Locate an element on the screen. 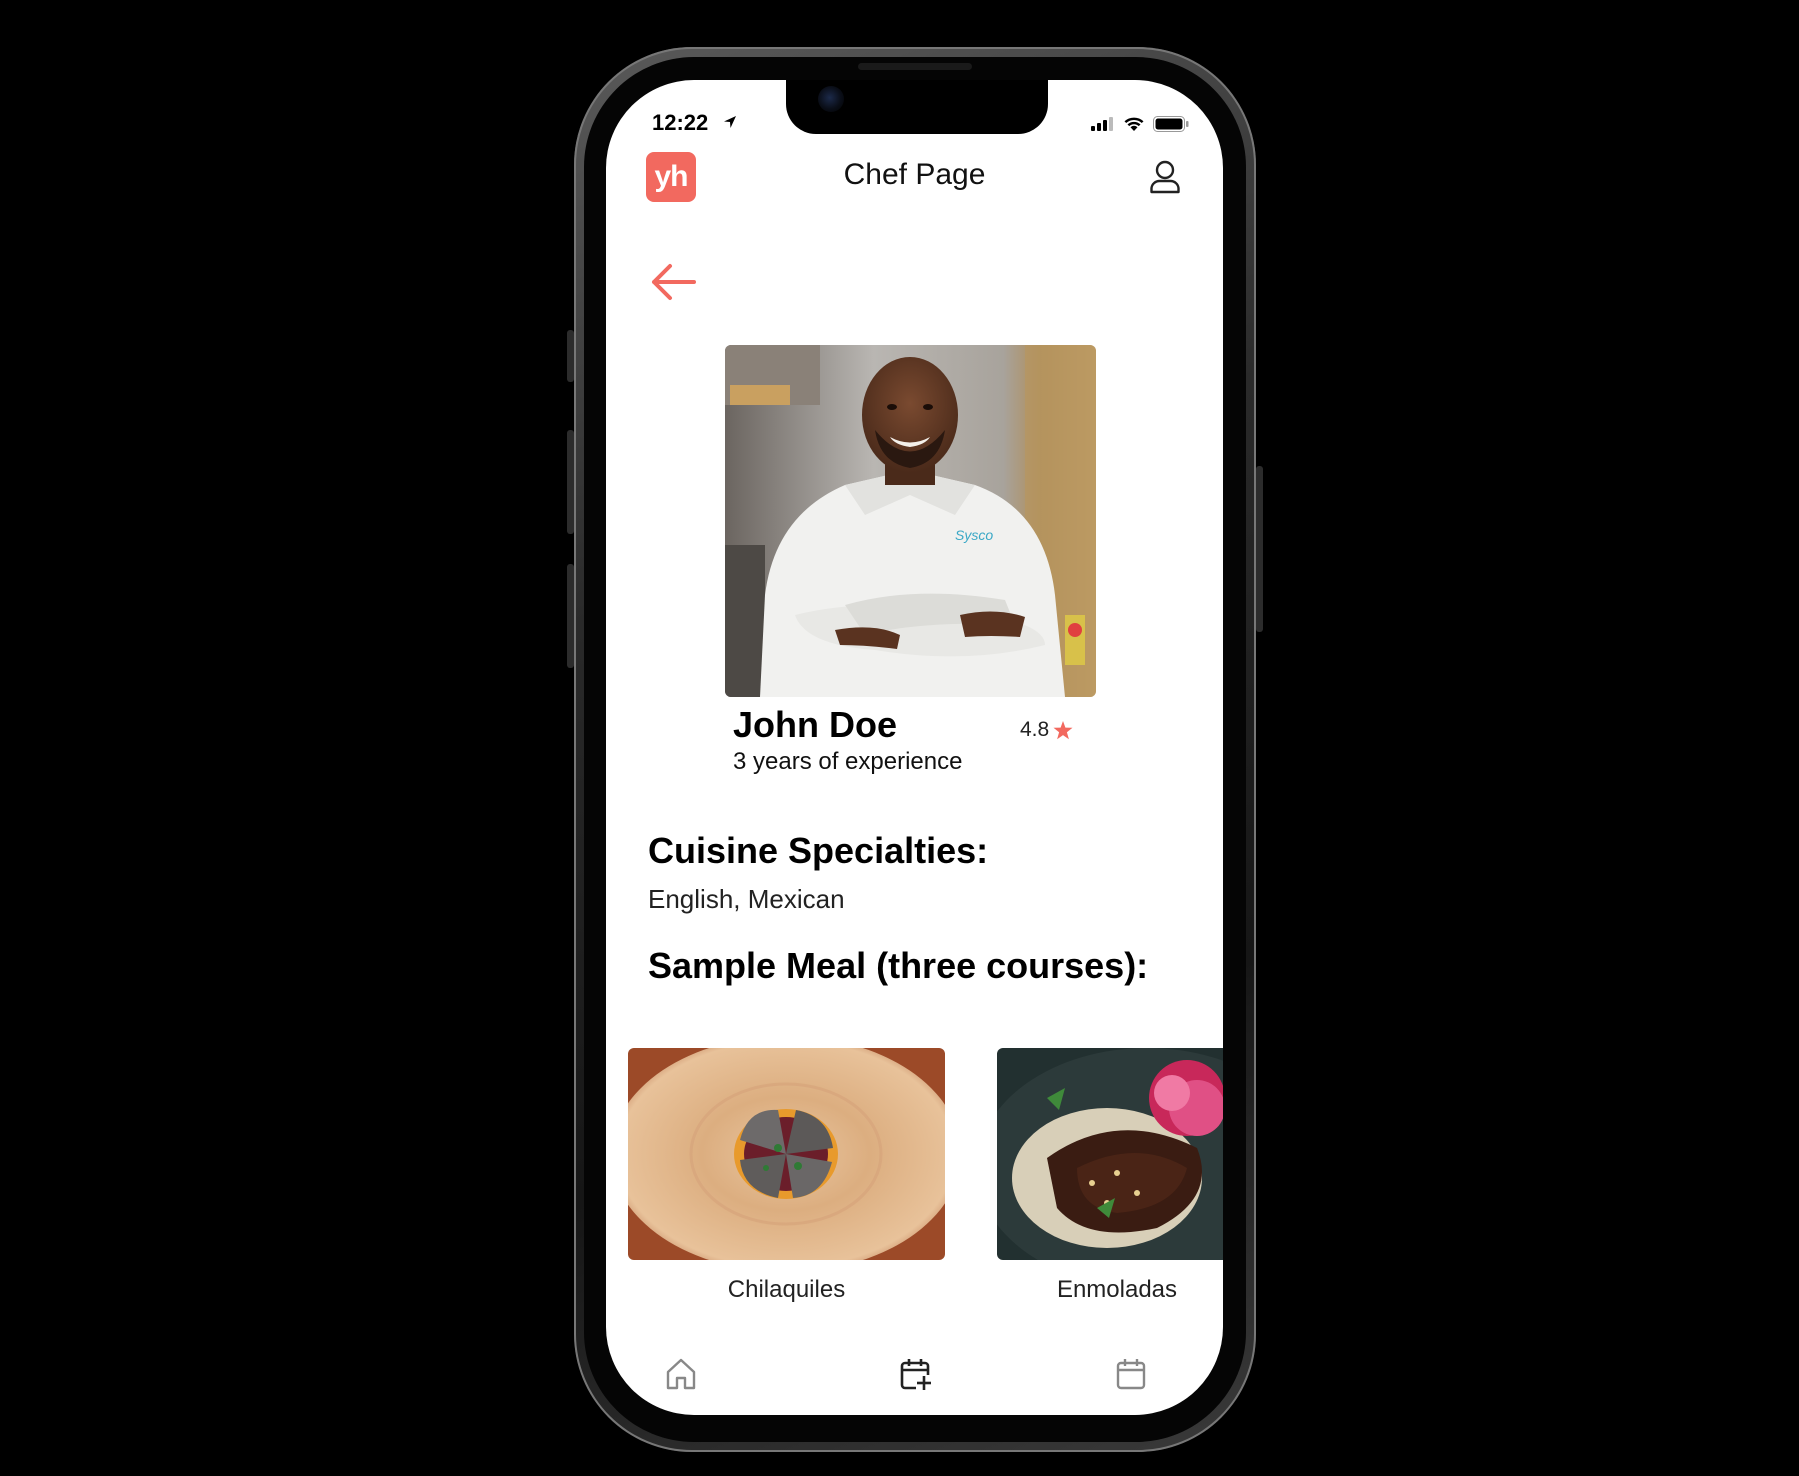 The height and width of the screenshot is (1476, 1799). rating-value: 4.8 is located at coordinates (1035, 729).